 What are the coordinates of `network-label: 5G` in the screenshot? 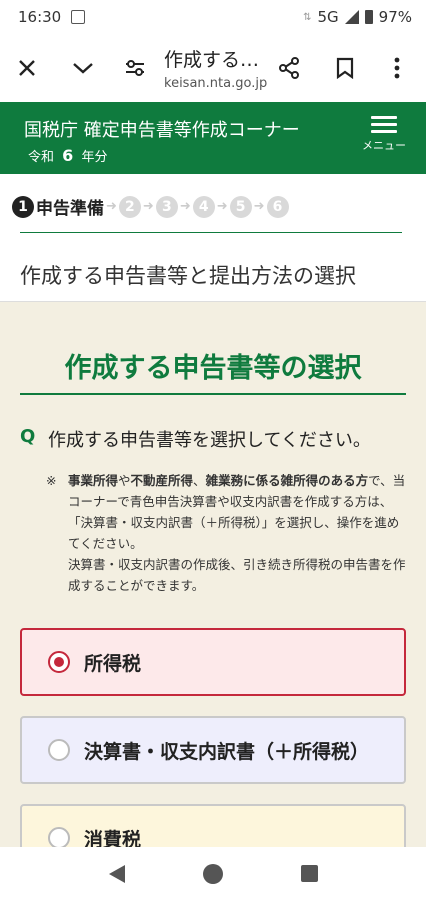 It's located at (328, 17).